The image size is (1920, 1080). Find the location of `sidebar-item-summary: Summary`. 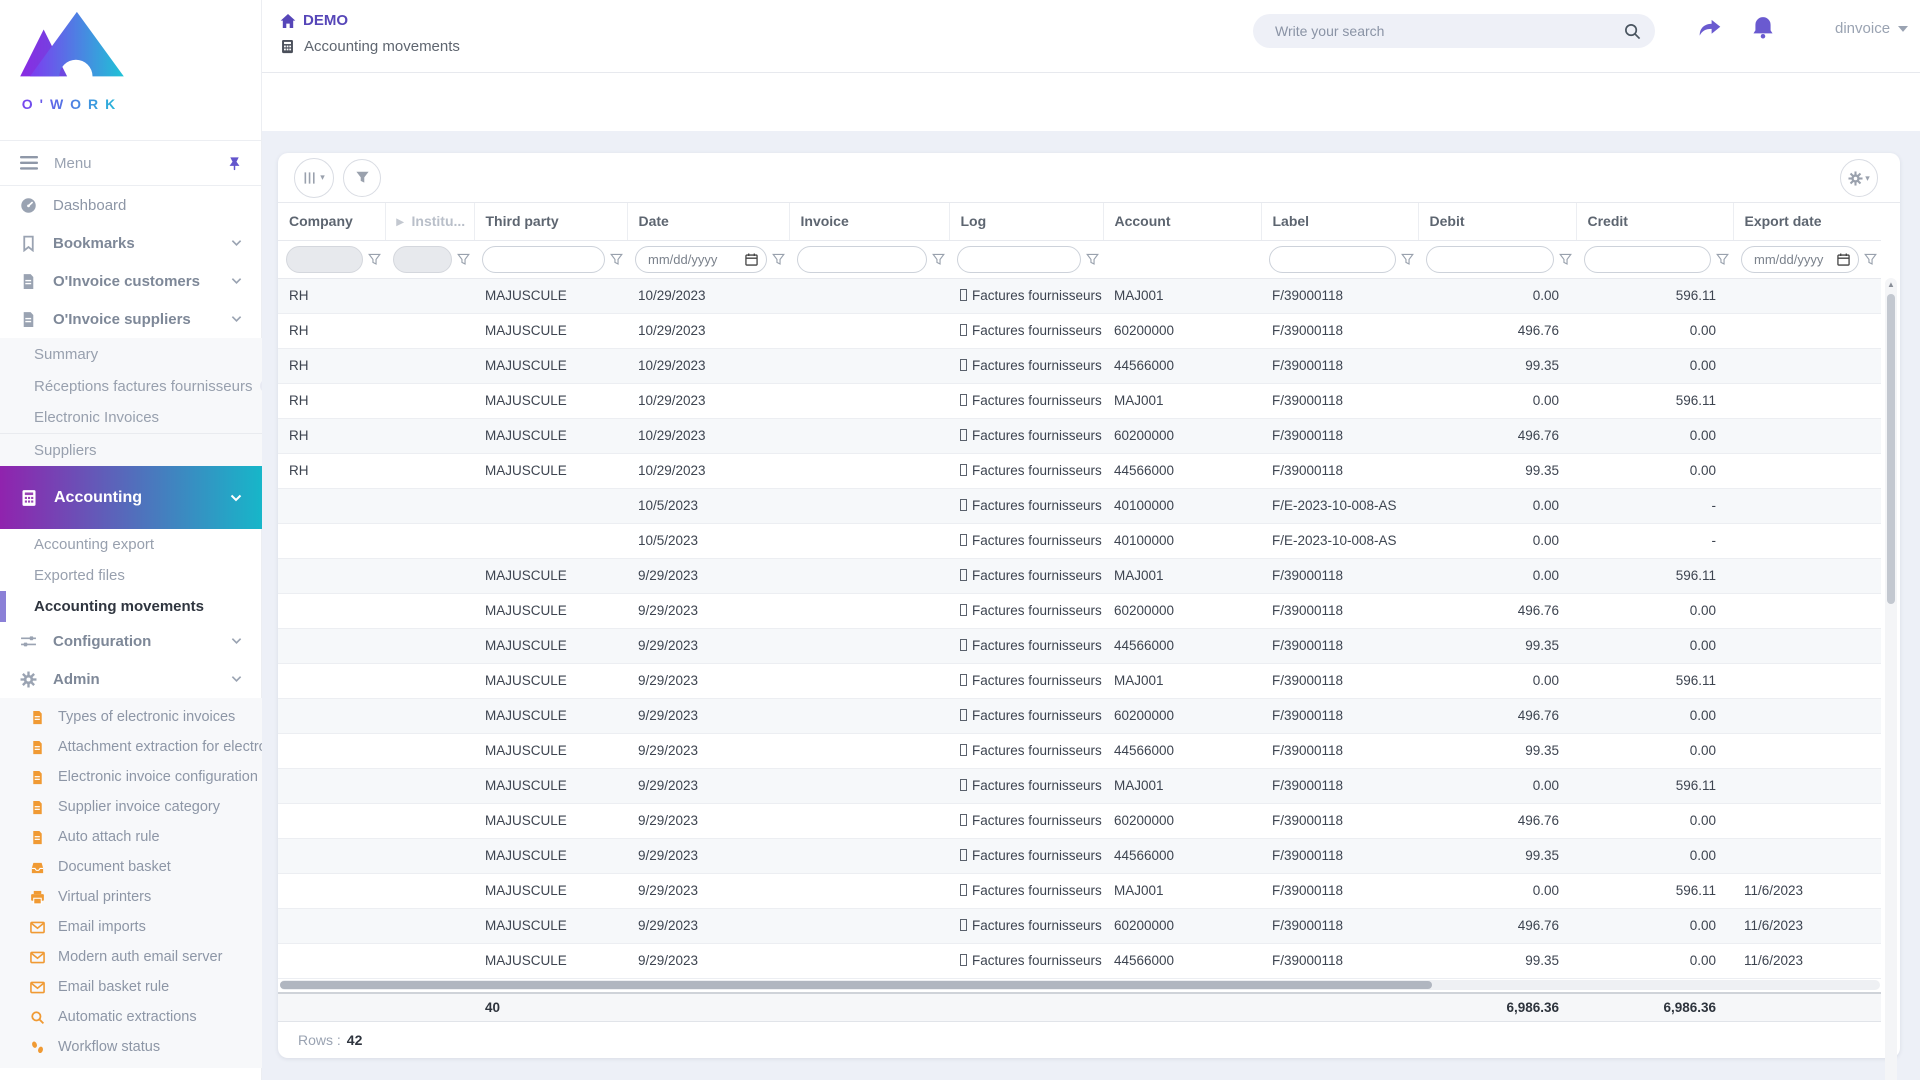

sidebar-item-summary: Summary is located at coordinates (131, 354).